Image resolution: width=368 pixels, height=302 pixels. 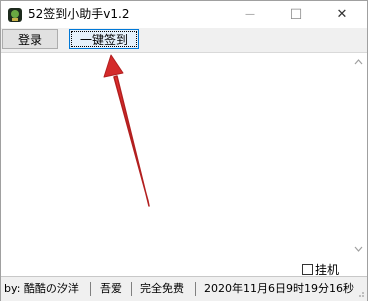 What do you see at coordinates (162, 288) in the screenshot?
I see `status-free: 完全免费` at bounding box center [162, 288].